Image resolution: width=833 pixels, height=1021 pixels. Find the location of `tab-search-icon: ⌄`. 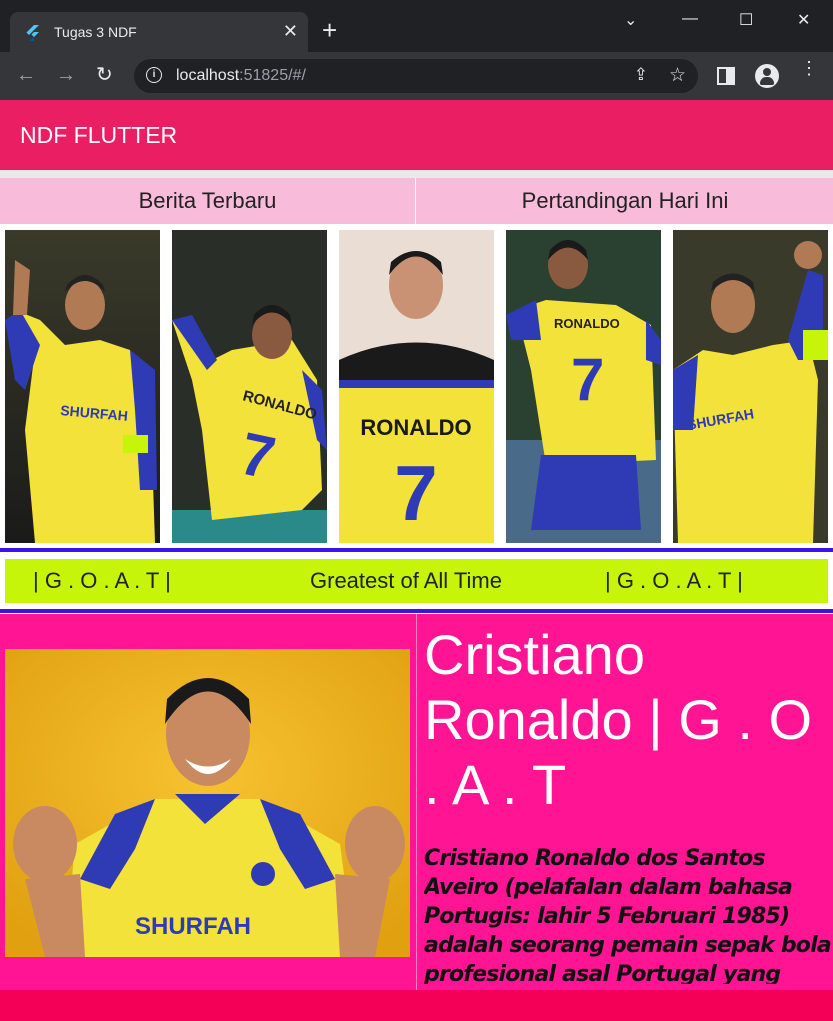

tab-search-icon: ⌄ is located at coordinates (630, 20).